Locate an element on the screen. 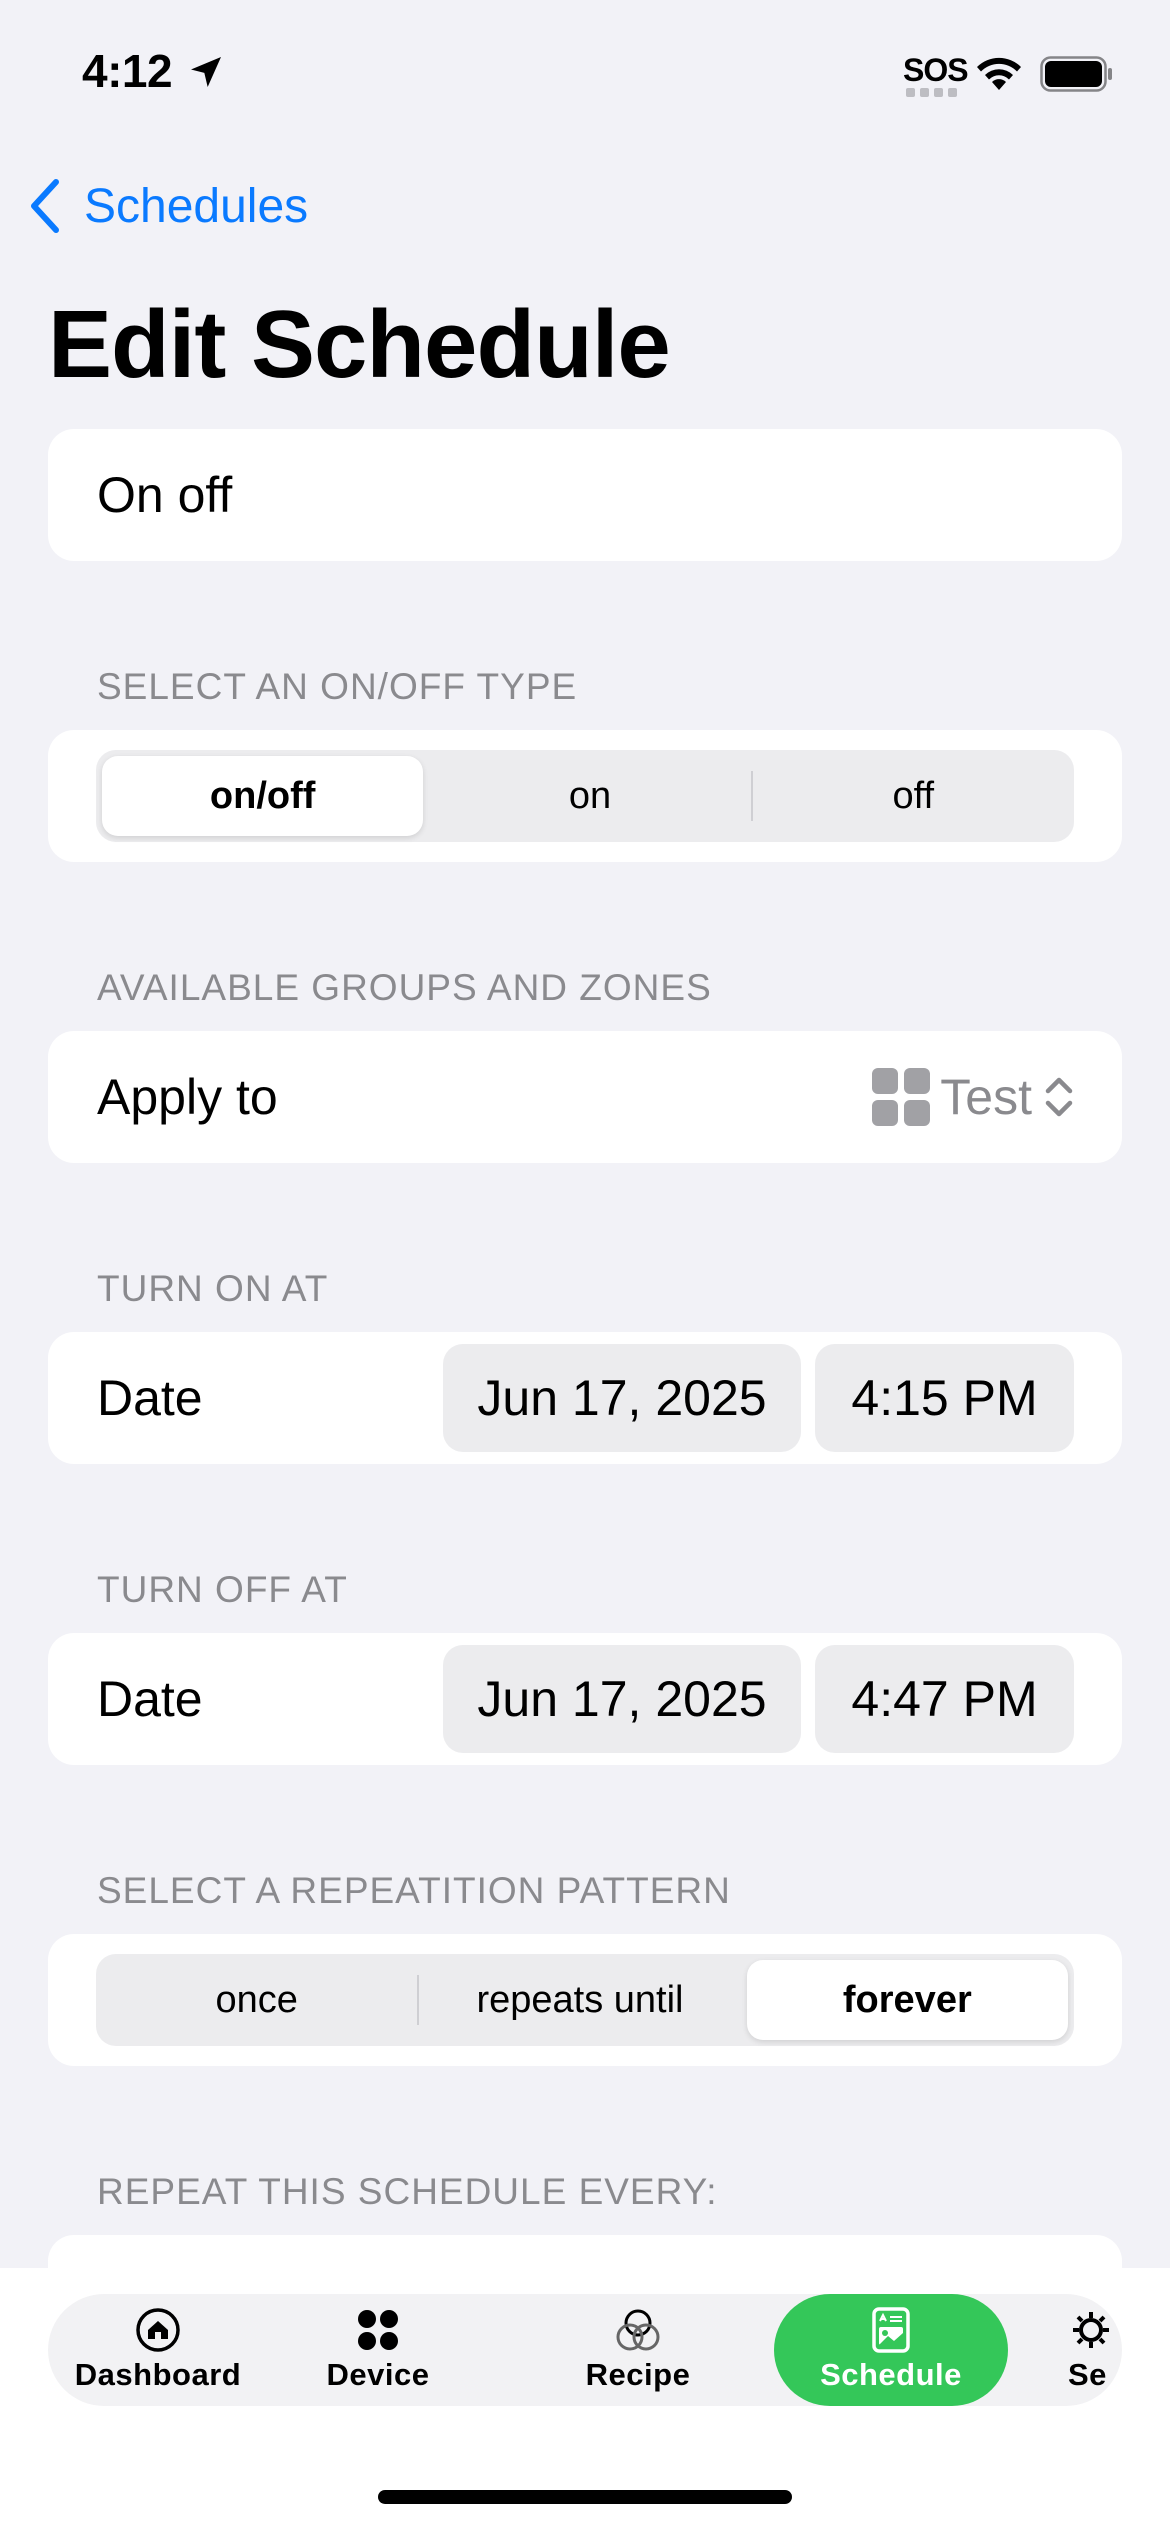  group-grid-icon is located at coordinates (901, 1097).